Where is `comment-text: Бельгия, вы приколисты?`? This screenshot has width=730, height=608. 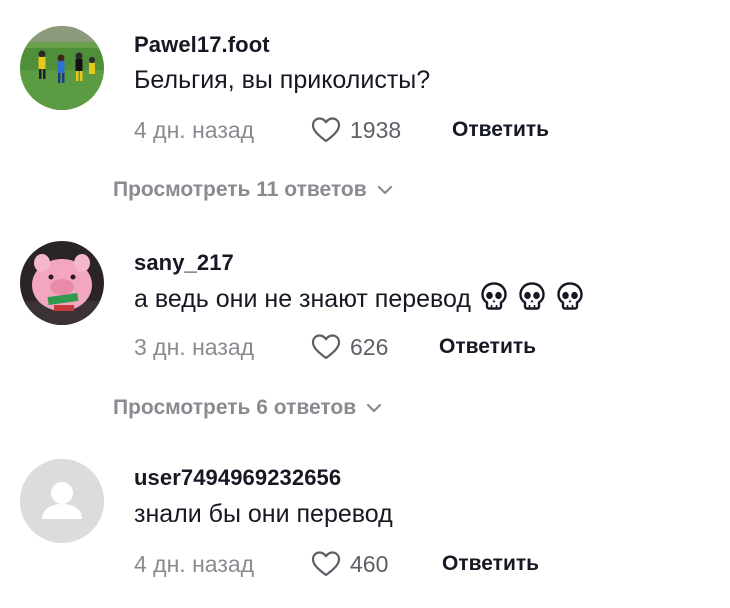 comment-text: Бельгия, вы приколисты? is located at coordinates (282, 80).